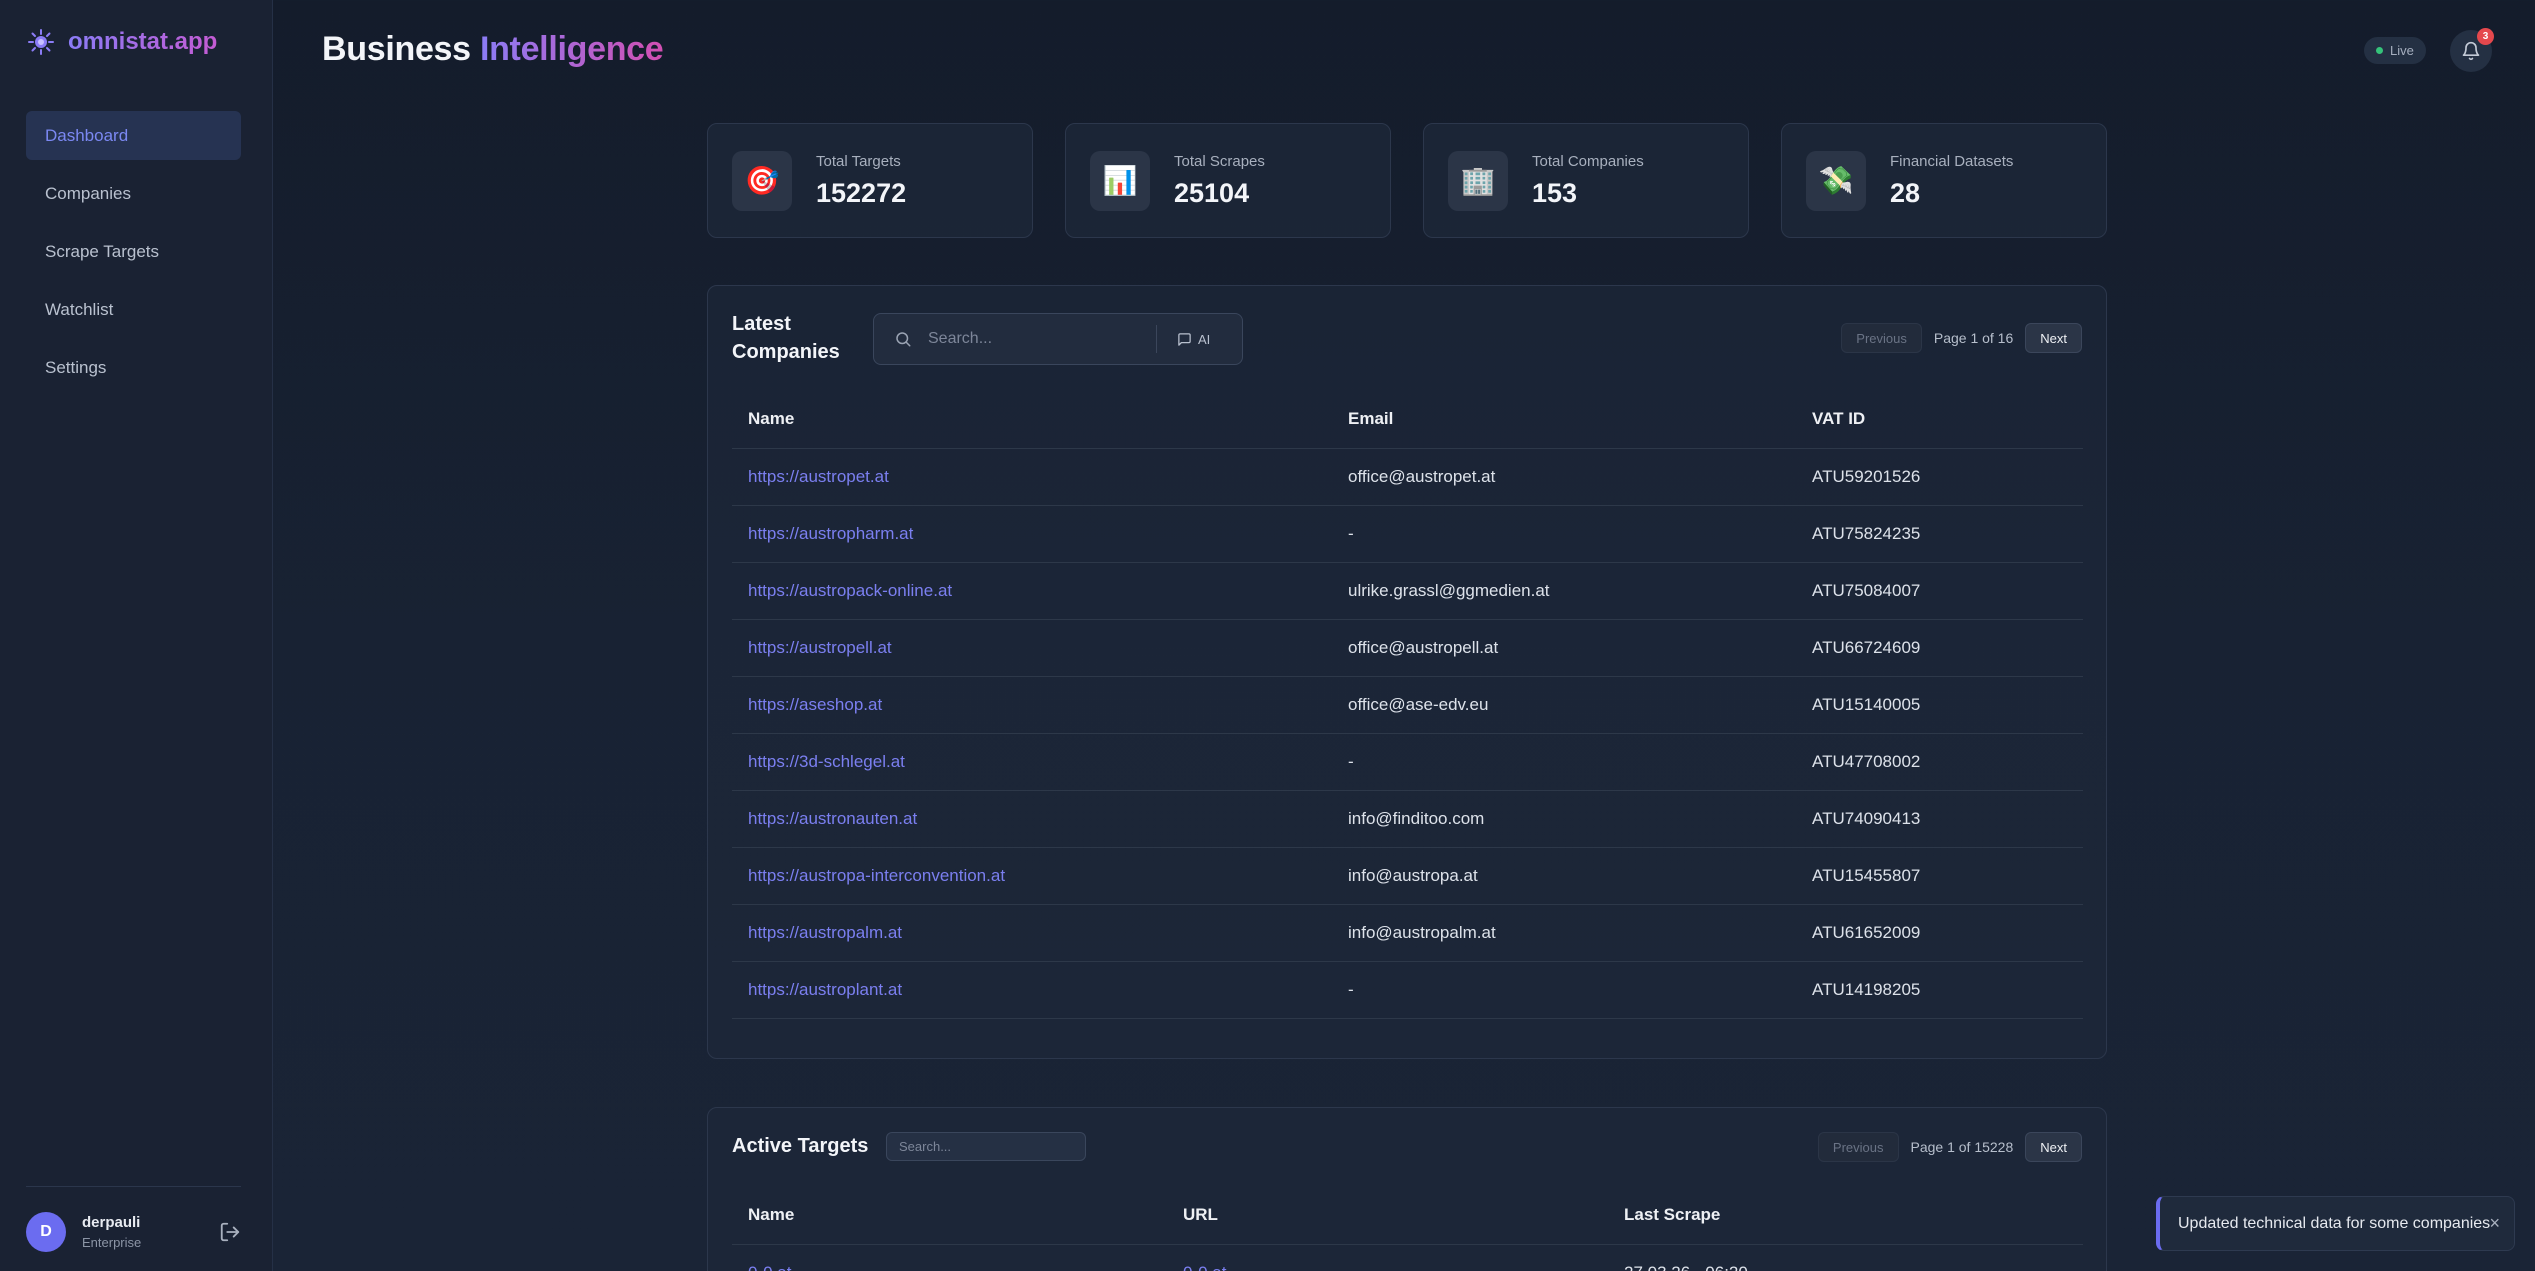  I want to click on stat-card-total-companies: 🏢 Total Companies 153, so click(1586, 180).